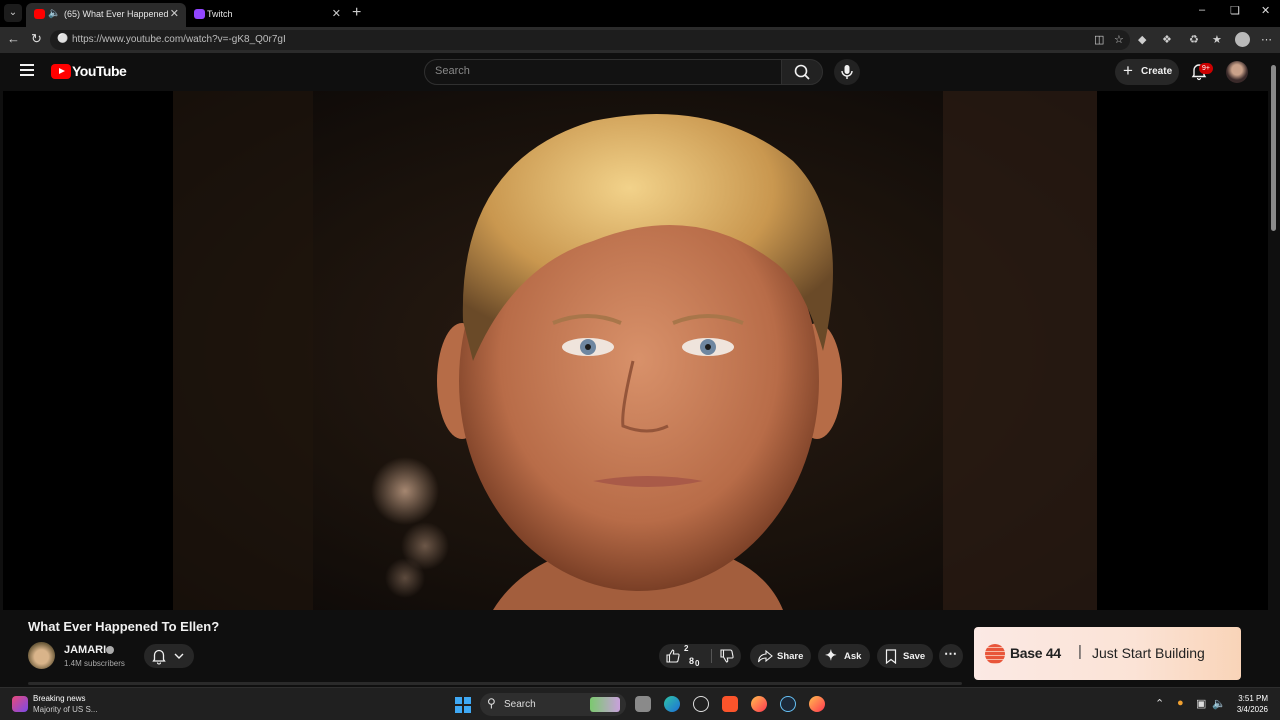 Image resolution: width=1280 pixels, height=720 pixels. Describe the element at coordinates (1107, 653) in the screenshot. I see `ad-banner: Base 44 | Just Start Building` at that location.